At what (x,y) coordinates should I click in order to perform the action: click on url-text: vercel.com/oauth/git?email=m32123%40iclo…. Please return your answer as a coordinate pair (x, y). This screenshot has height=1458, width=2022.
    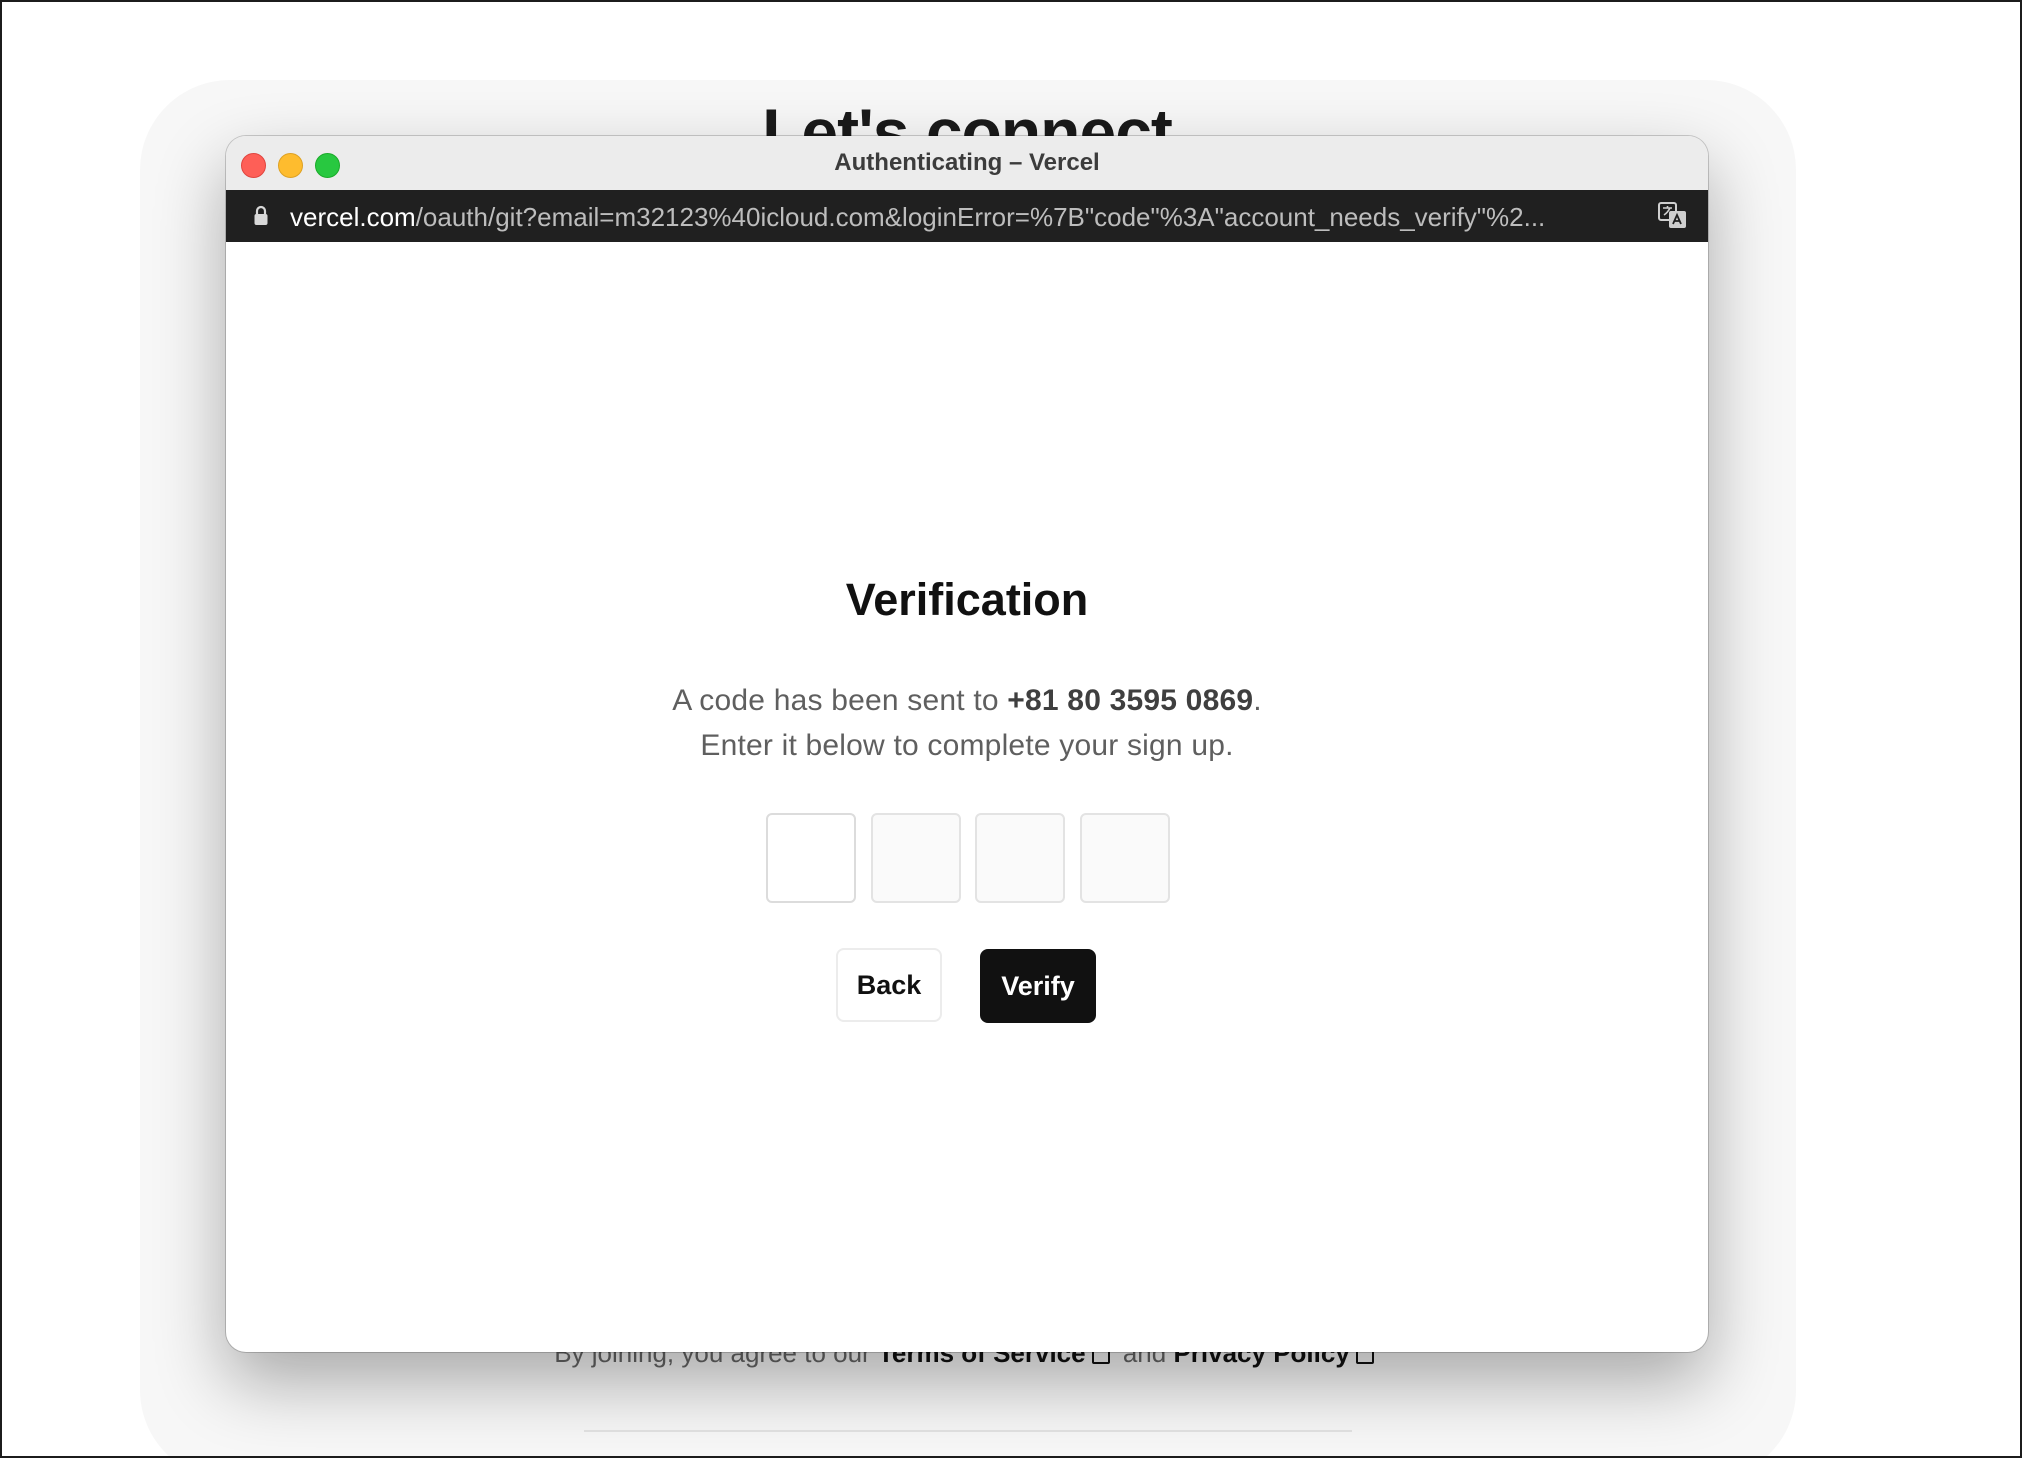
    Looking at the image, I should click on (960, 217).